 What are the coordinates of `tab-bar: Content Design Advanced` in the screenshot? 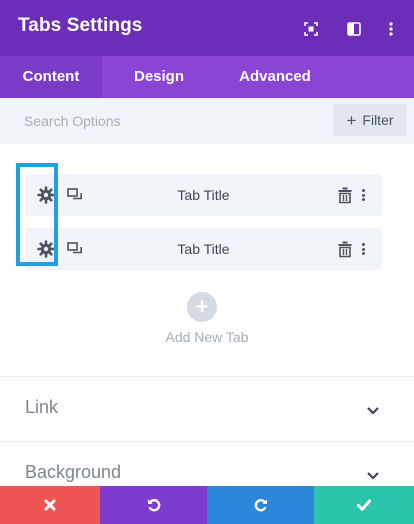 It's located at (207, 77).